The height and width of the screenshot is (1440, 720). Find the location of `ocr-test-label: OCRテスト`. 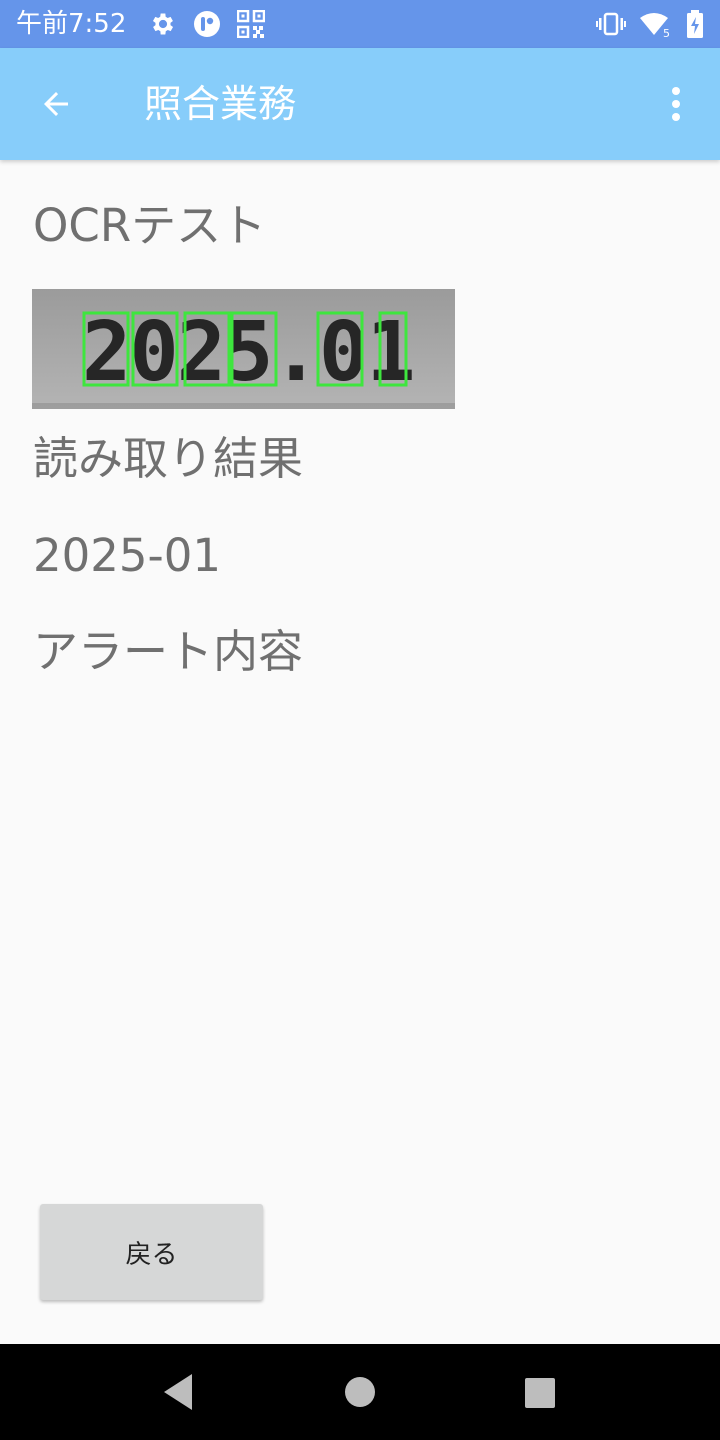

ocr-test-label: OCRテスト is located at coordinates (150, 225).